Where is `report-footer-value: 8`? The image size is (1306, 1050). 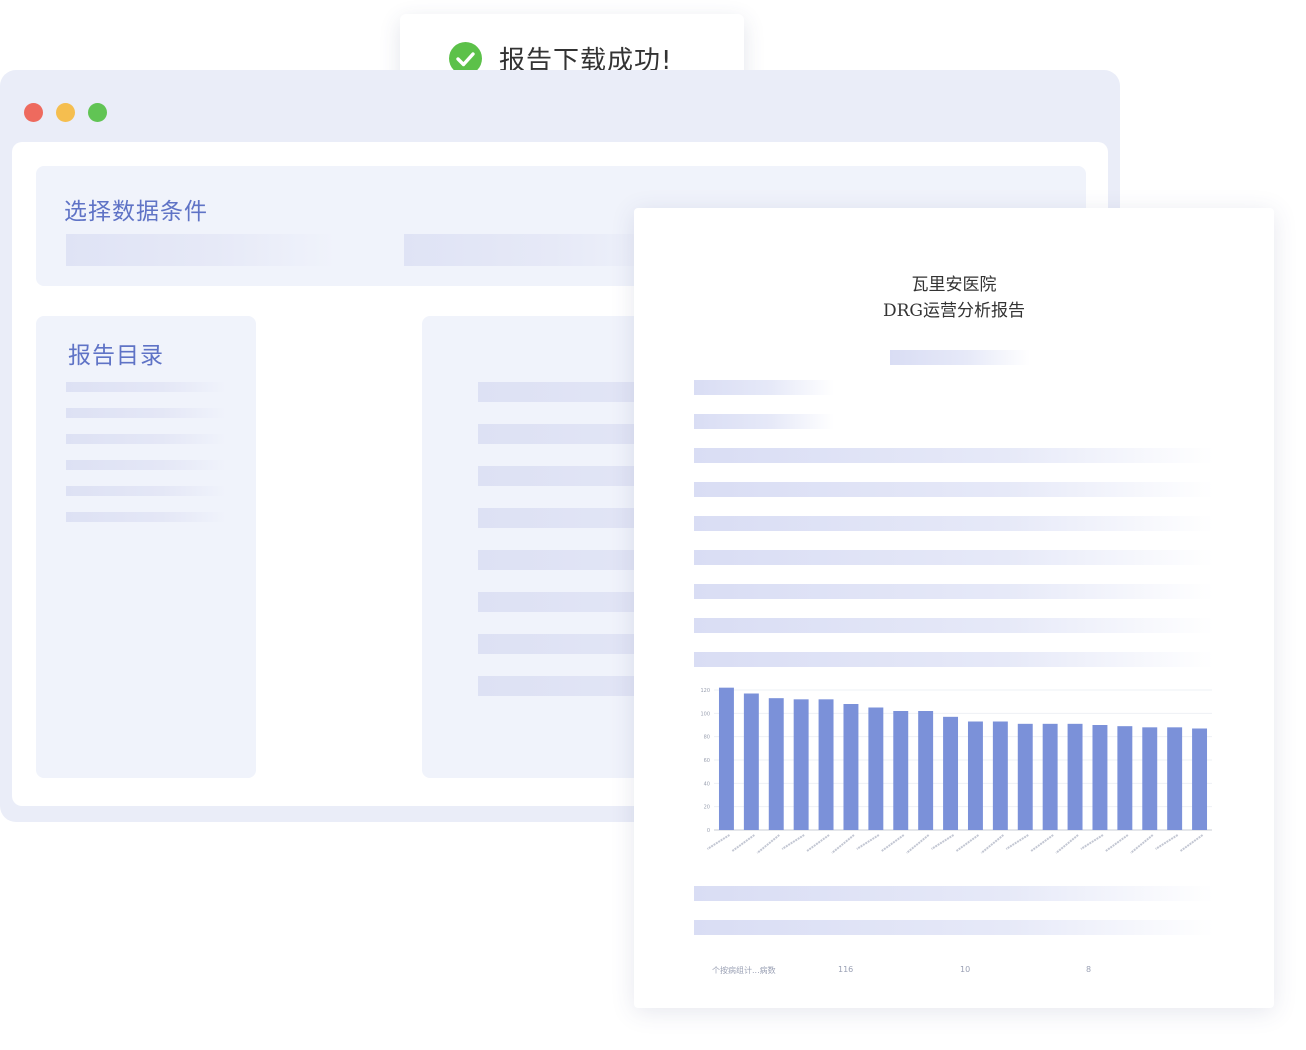
report-footer-value: 8 is located at coordinates (1089, 969).